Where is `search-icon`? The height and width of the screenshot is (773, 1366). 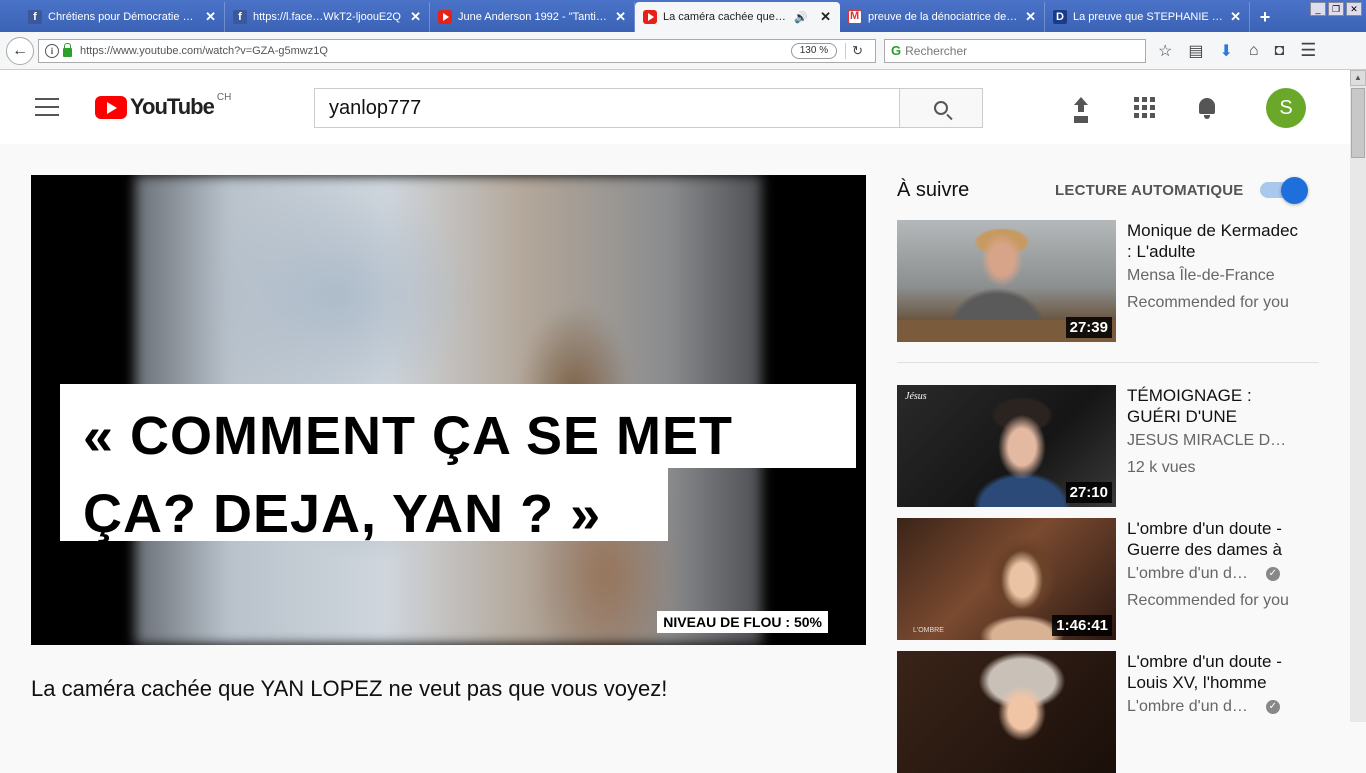
search-icon is located at coordinates (941, 108).